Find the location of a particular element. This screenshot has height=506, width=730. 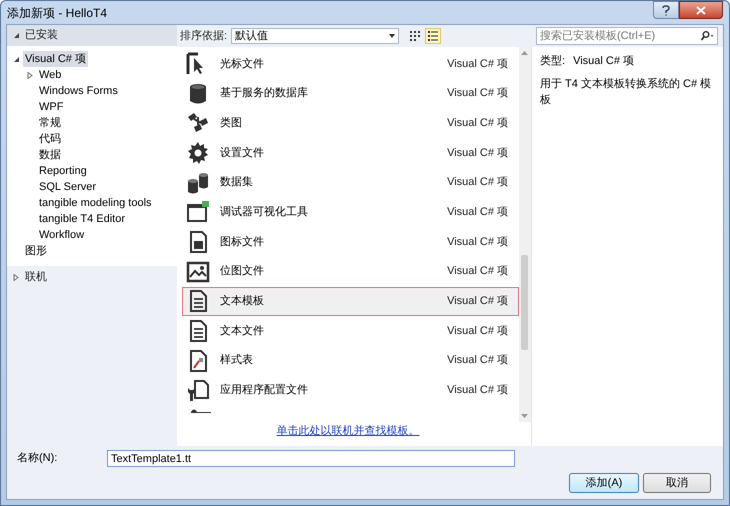

tree-item: 图形 is located at coordinates (36, 251).